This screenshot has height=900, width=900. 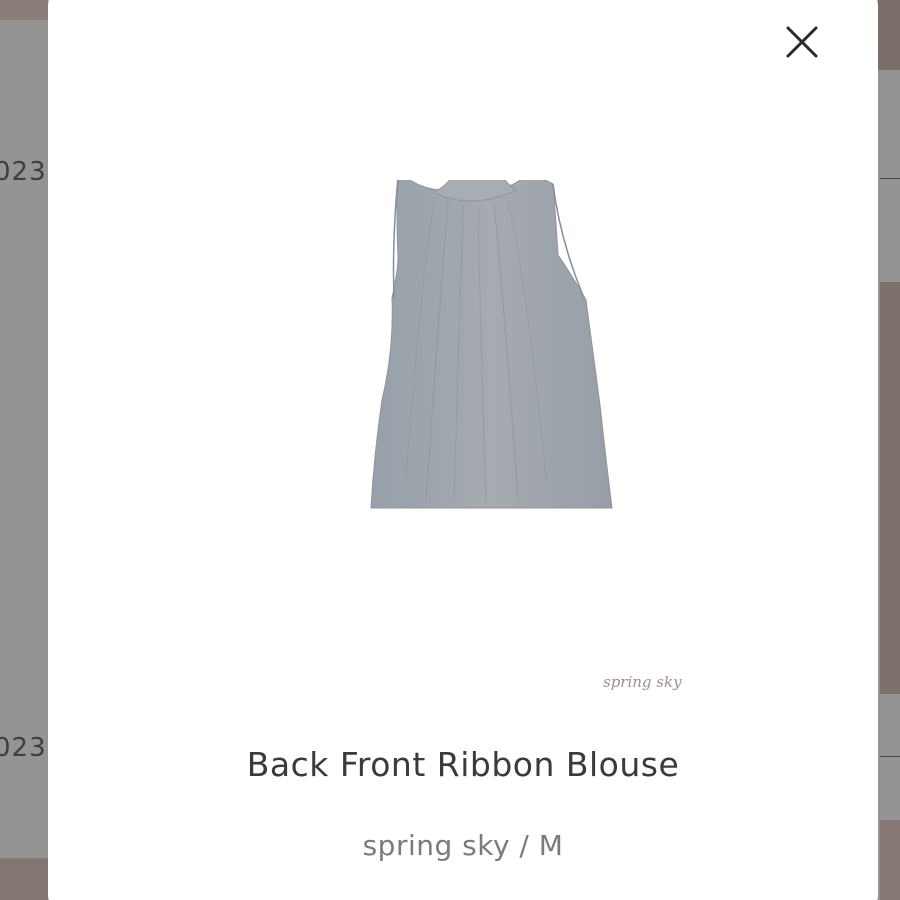 What do you see at coordinates (463, 764) in the screenshot?
I see `product-title: Back Front Ribbon Blouse` at bounding box center [463, 764].